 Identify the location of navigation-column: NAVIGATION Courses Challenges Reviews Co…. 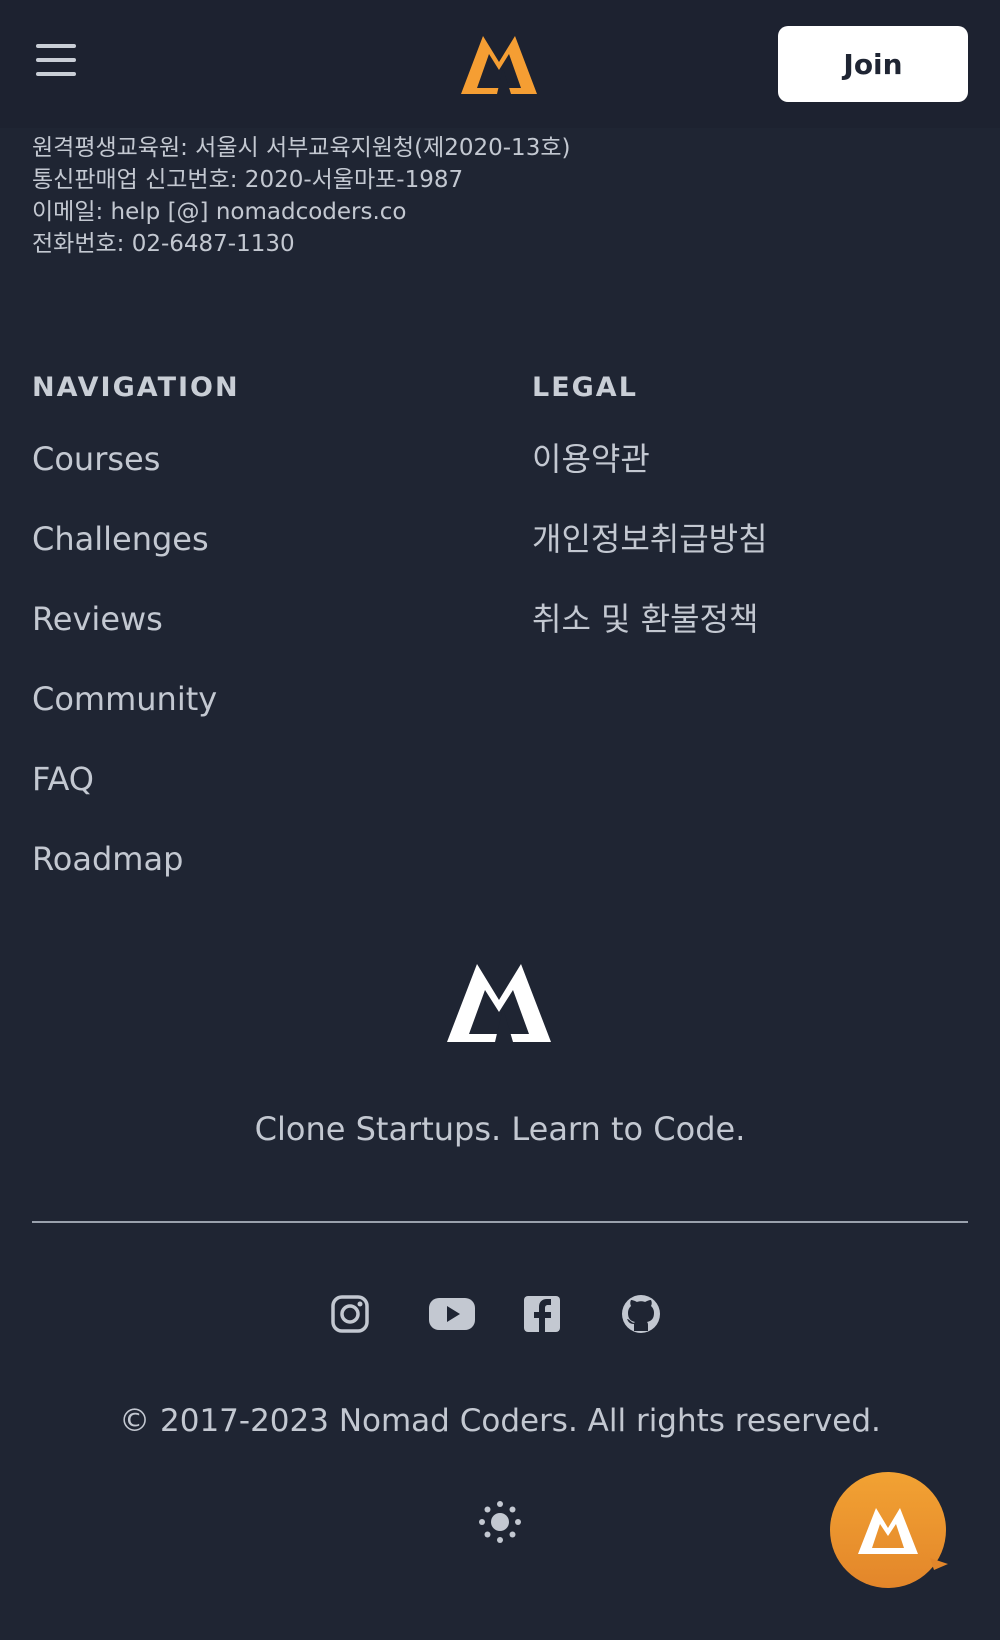
(136, 645).